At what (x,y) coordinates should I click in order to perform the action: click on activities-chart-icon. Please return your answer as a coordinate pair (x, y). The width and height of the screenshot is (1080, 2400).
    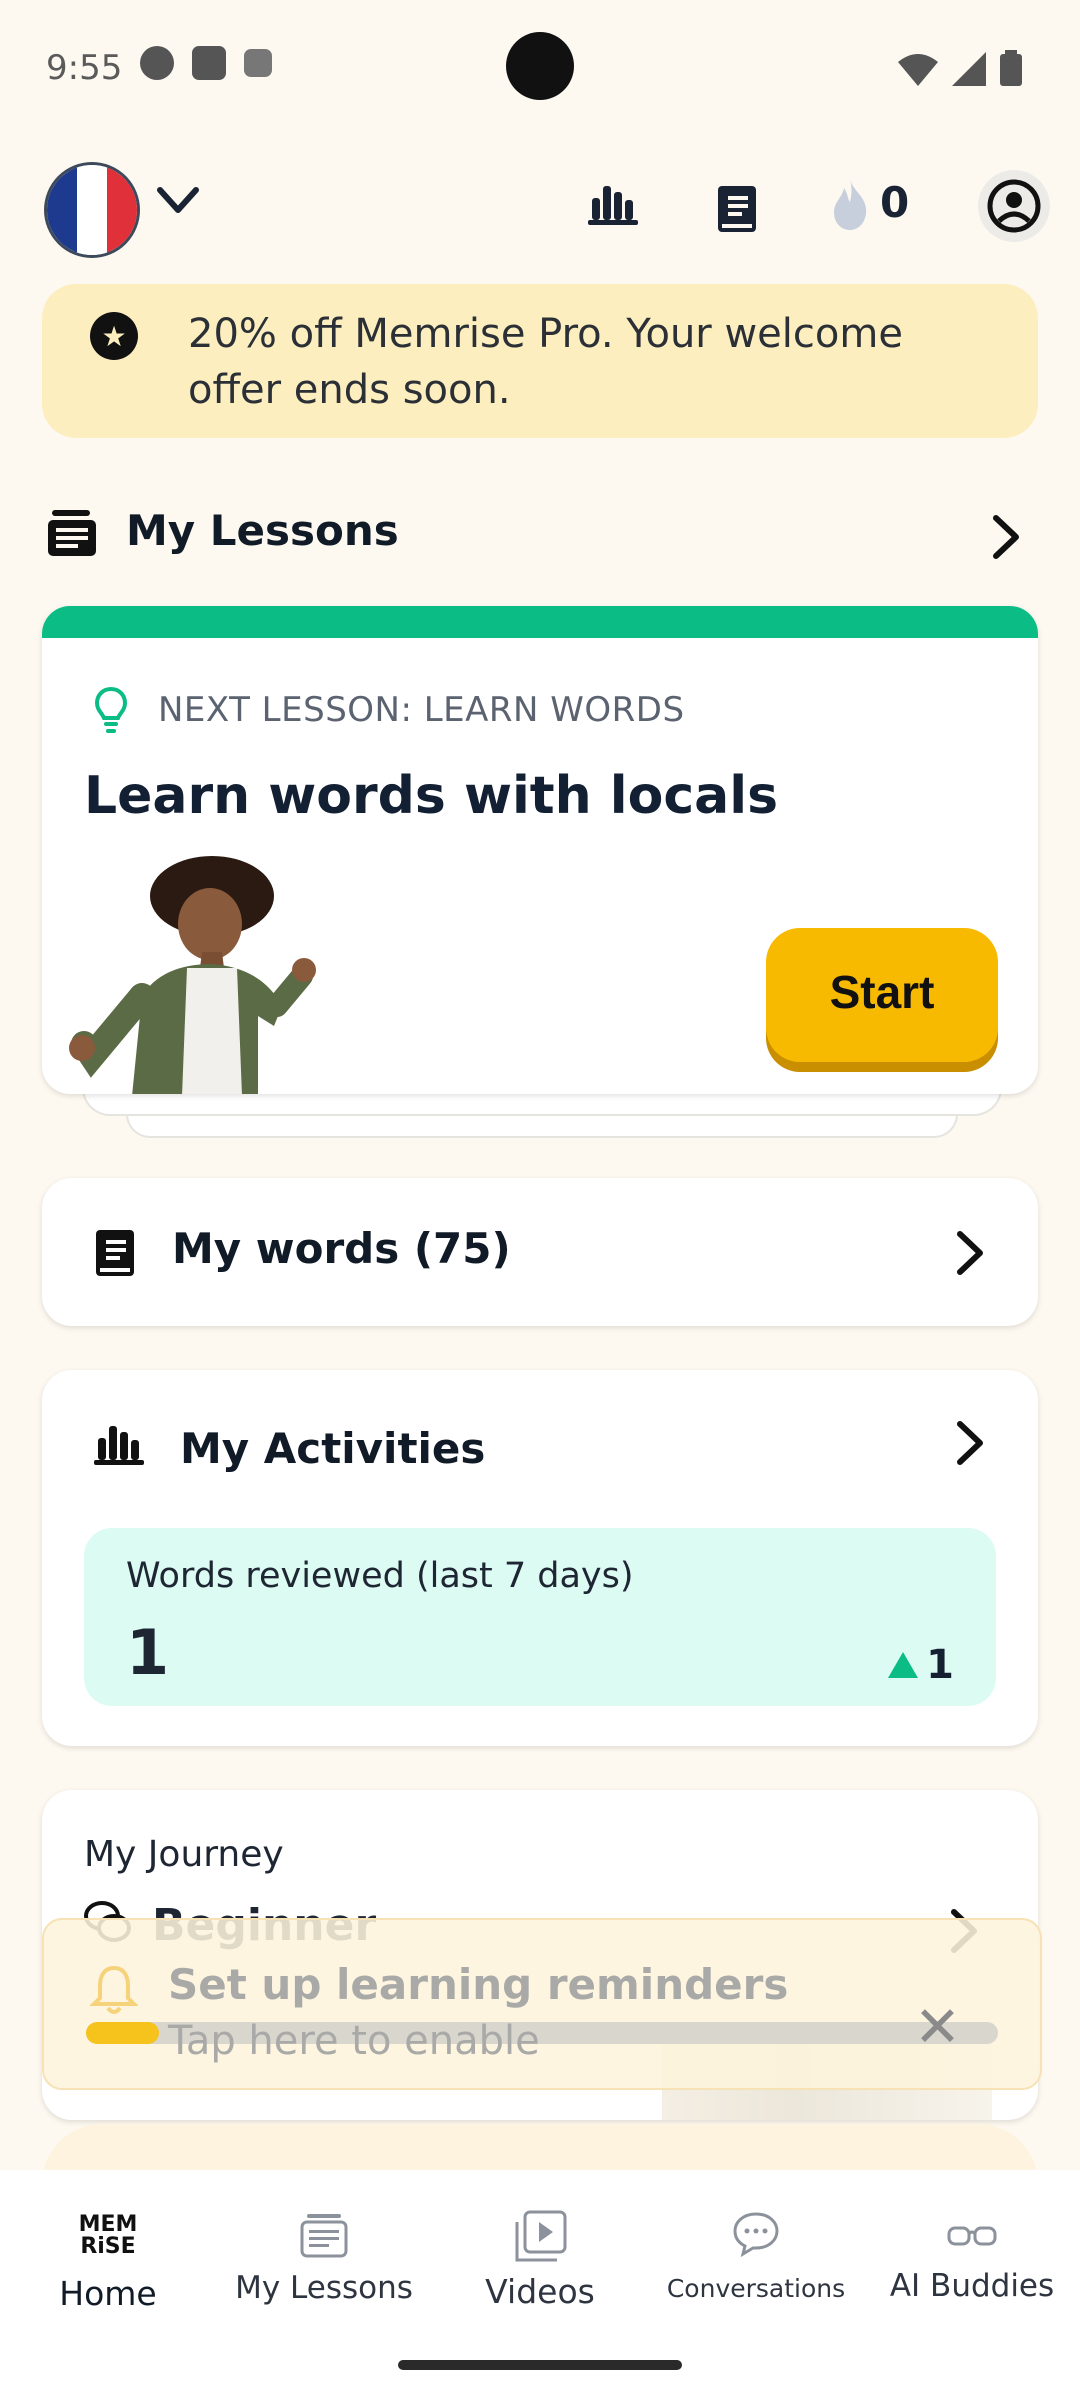
    Looking at the image, I should click on (119, 1445).